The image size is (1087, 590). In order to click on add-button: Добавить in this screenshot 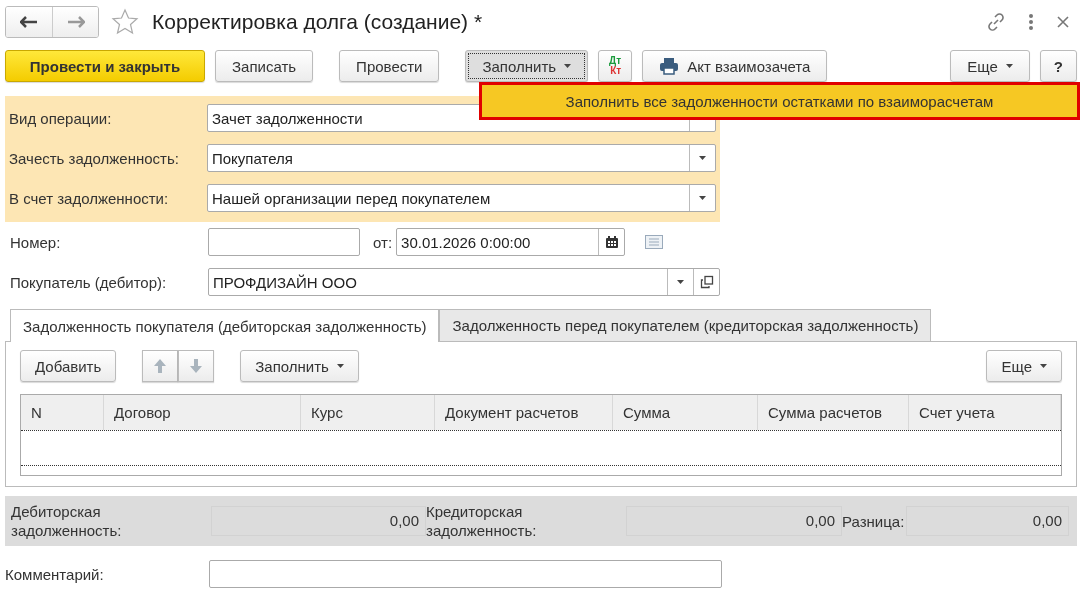, I will do `click(68, 366)`.